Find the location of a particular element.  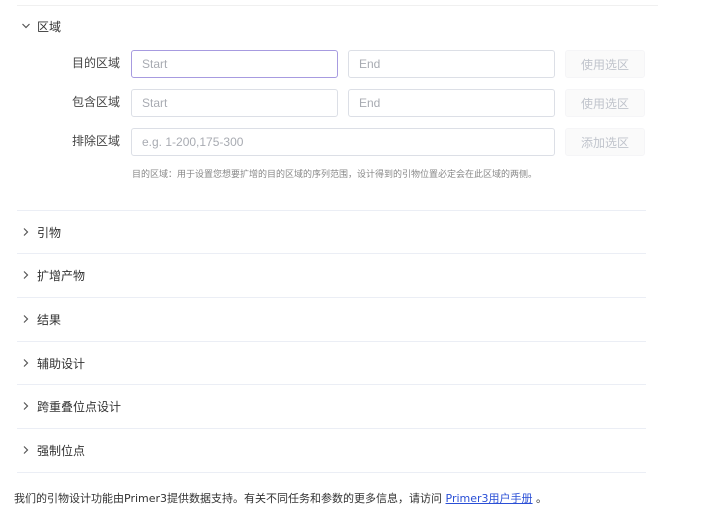

section-header-region: 区域 is located at coordinates (40, 26).